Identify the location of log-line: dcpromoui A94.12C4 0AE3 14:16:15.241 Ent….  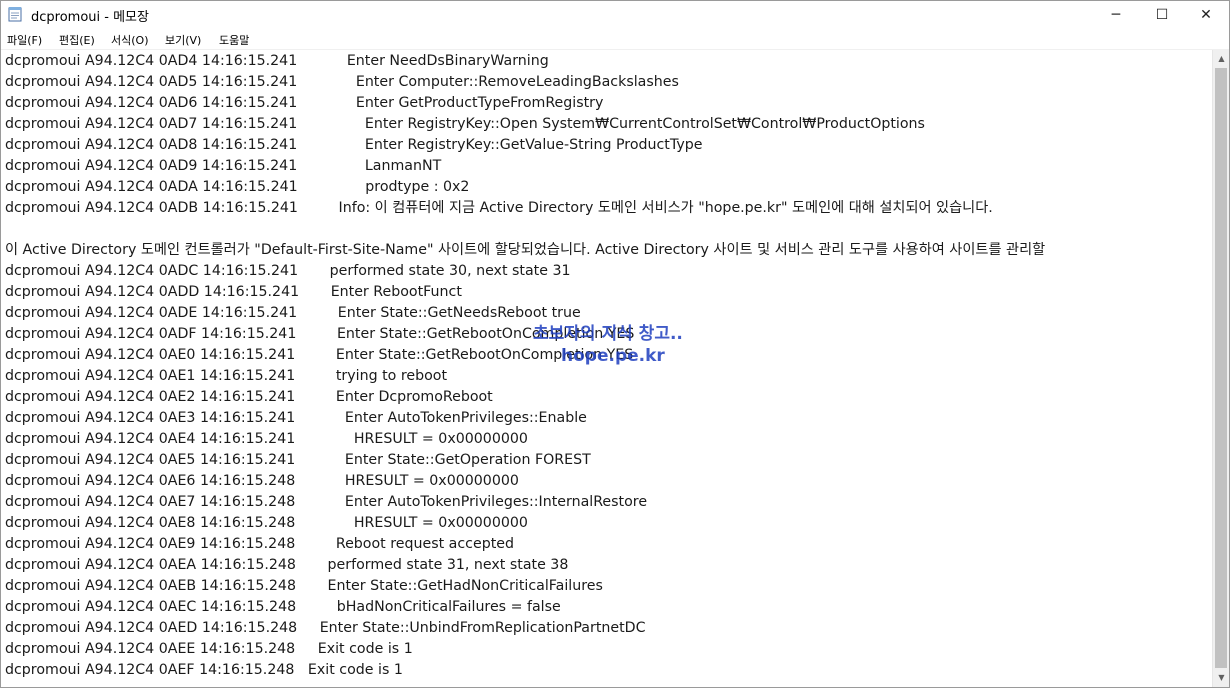
(296, 418).